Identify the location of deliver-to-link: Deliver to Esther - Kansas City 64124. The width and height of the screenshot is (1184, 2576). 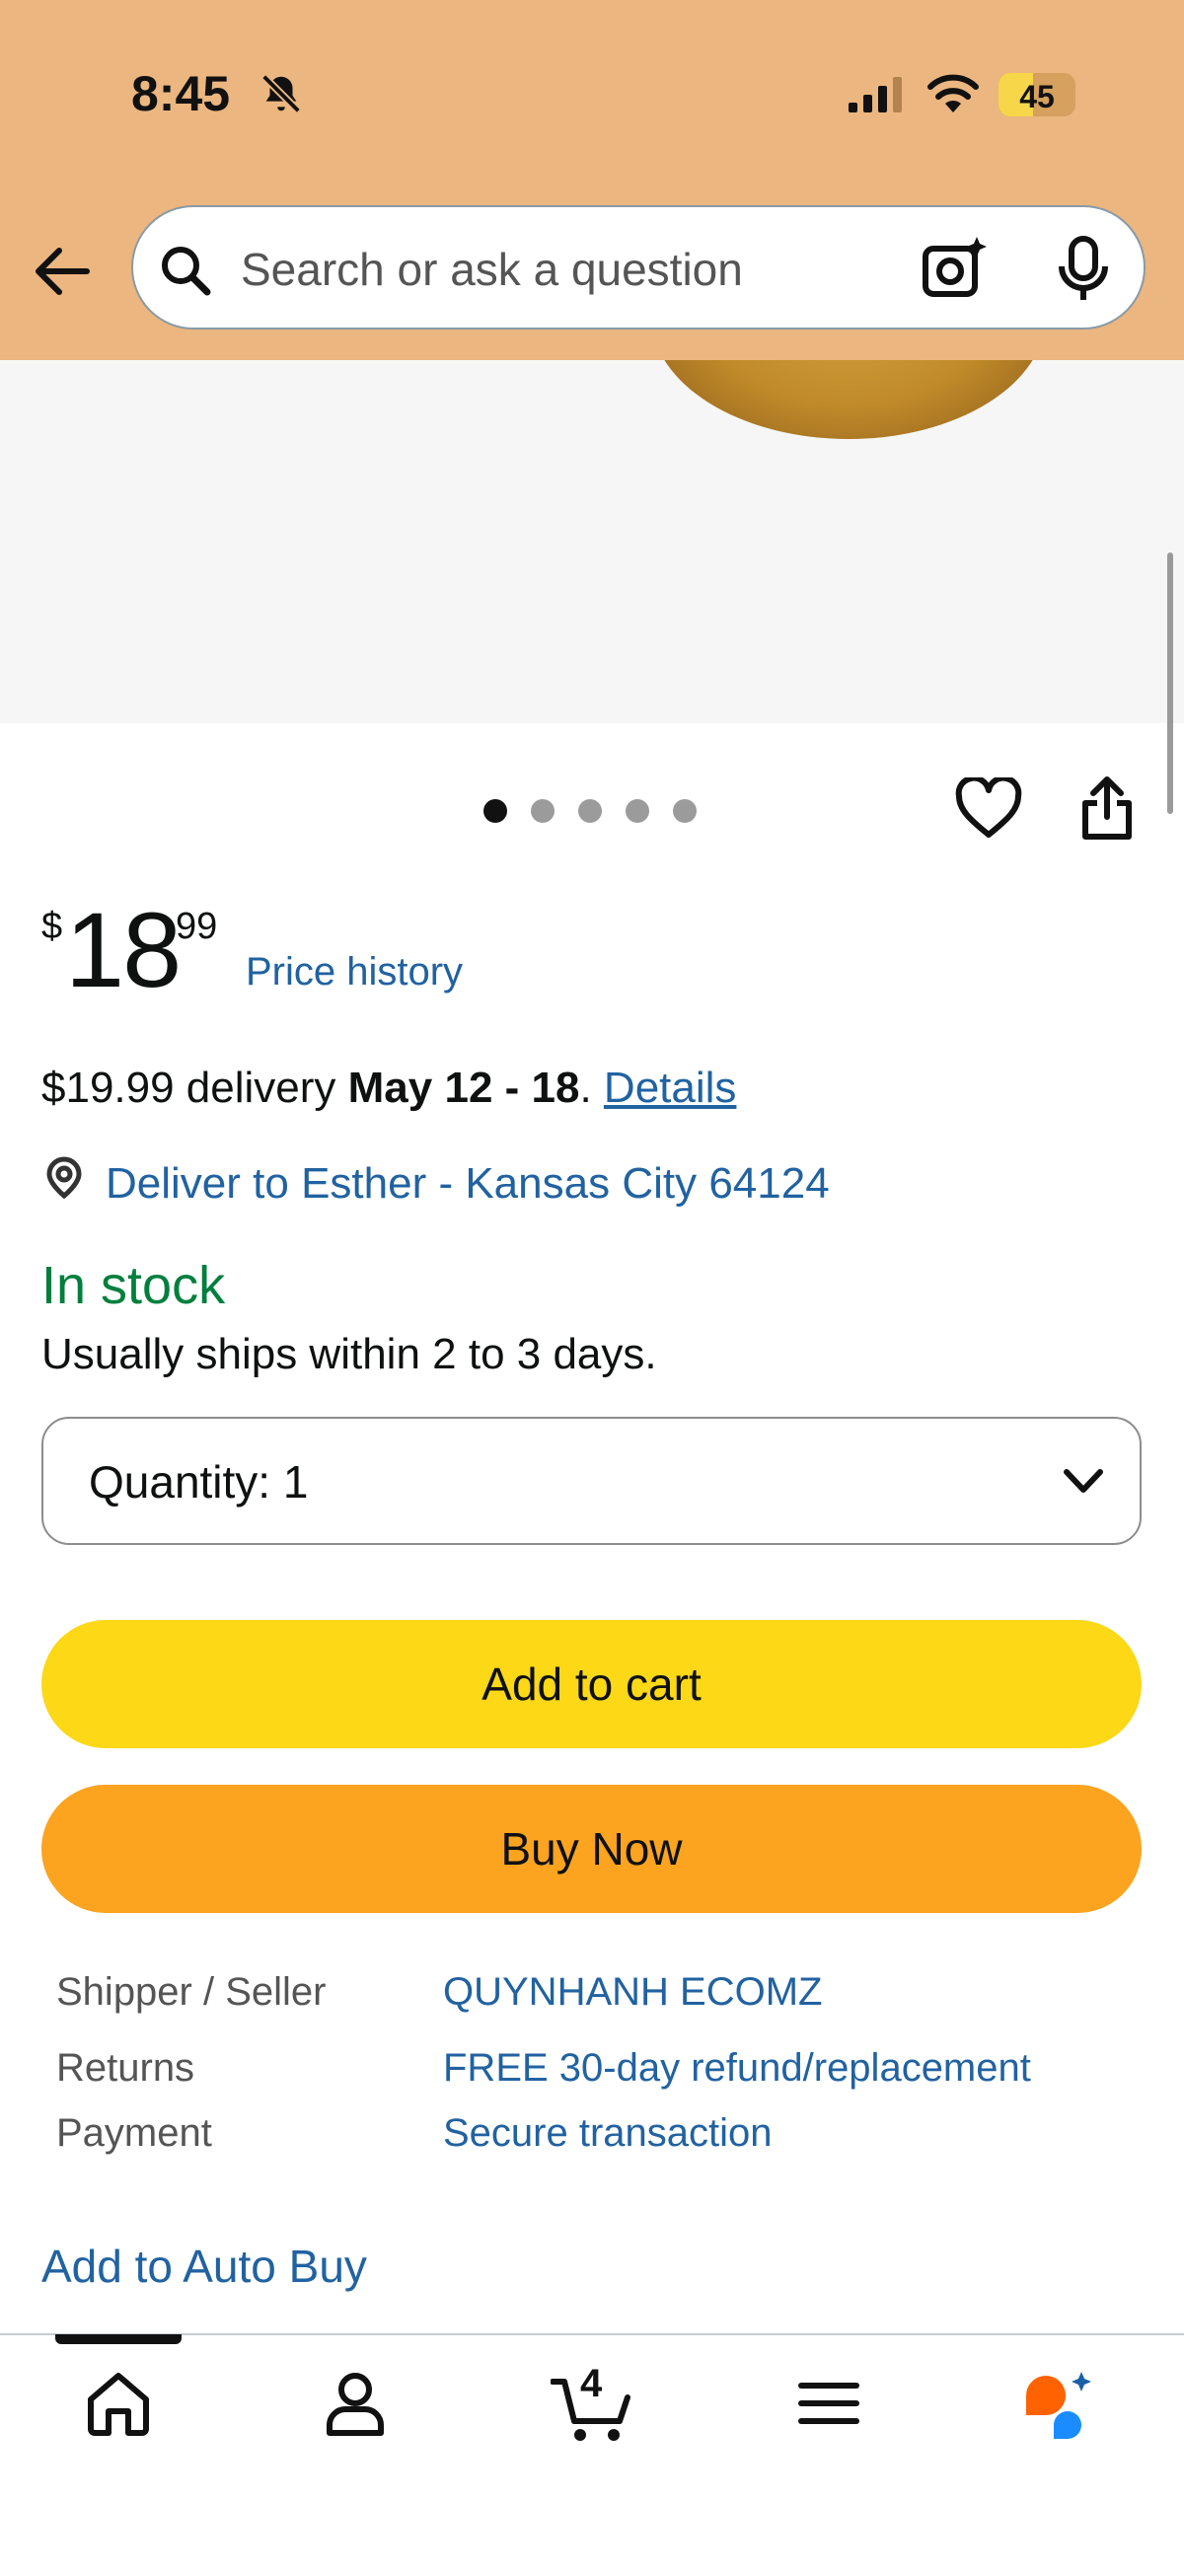
(468, 1184).